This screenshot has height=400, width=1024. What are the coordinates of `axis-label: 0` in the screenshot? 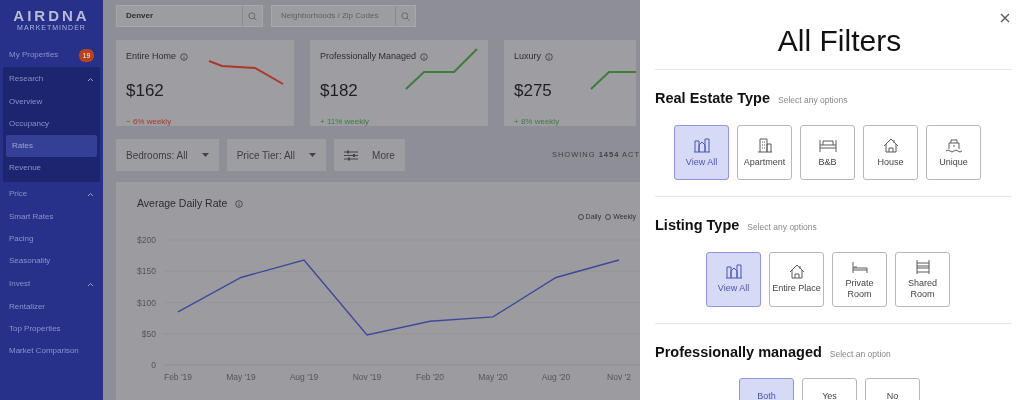 It's located at (153, 365).